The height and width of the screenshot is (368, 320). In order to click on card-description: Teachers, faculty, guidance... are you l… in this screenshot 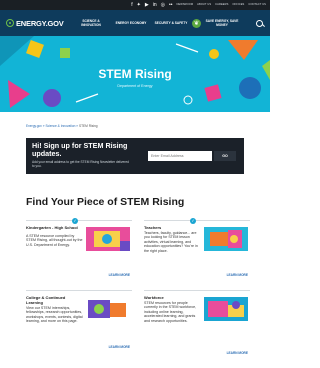, I will do `click(171, 242)`.